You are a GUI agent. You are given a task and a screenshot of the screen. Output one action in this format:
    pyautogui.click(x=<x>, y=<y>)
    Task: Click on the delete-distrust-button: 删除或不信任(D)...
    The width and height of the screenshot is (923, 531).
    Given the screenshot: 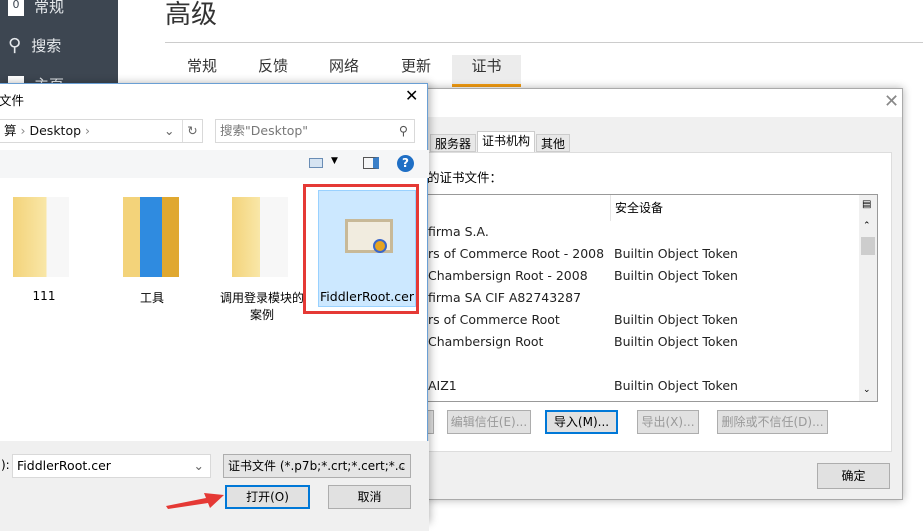 What is the action you would take?
    pyautogui.click(x=772, y=422)
    